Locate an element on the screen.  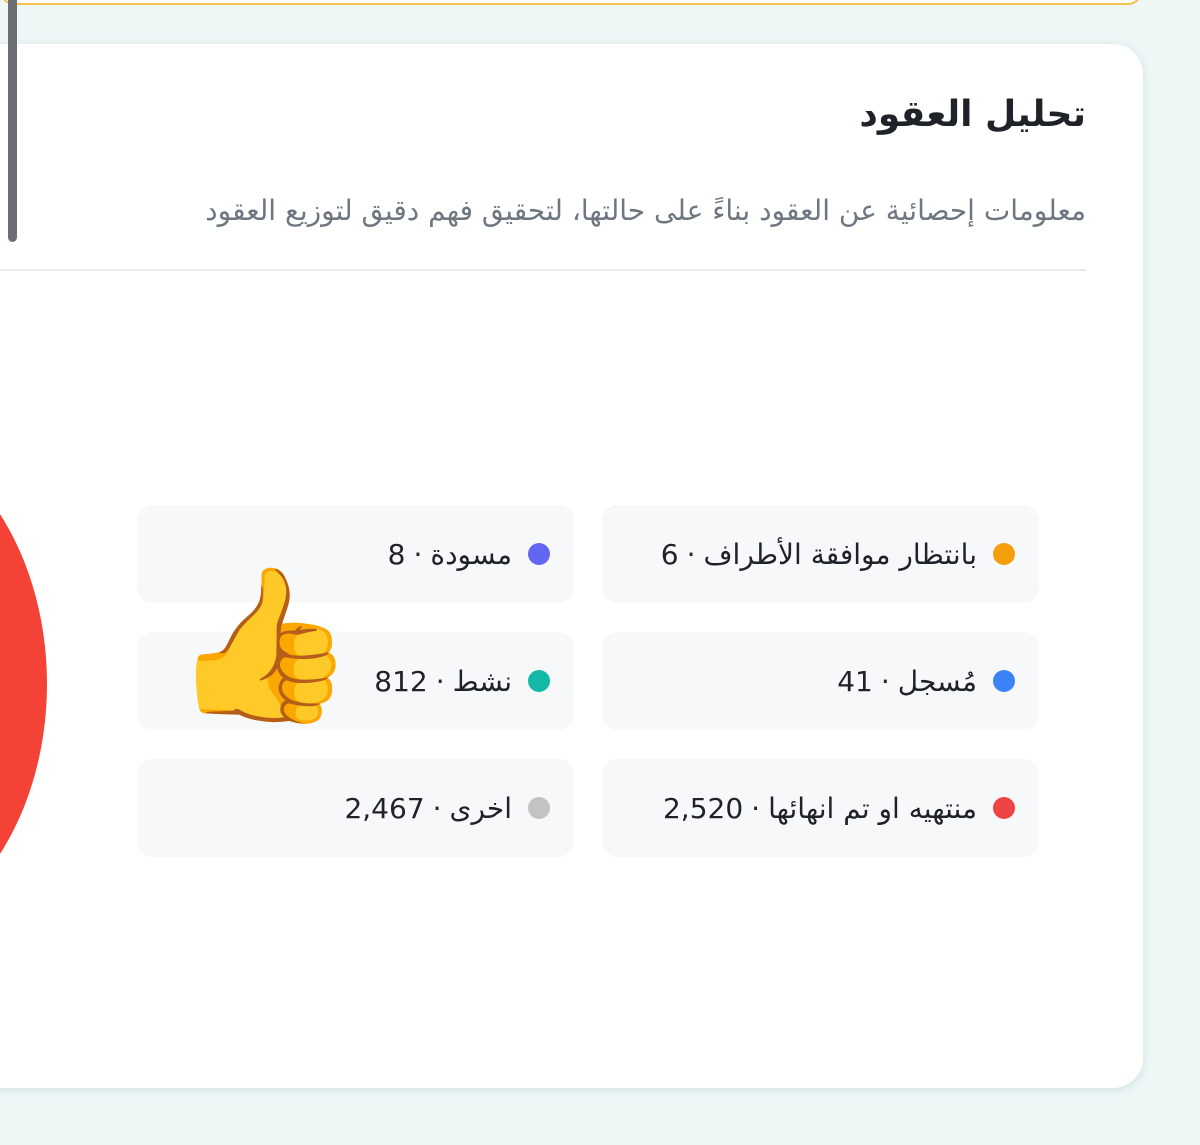
legend-label: مسودة is located at coordinates (471, 554).